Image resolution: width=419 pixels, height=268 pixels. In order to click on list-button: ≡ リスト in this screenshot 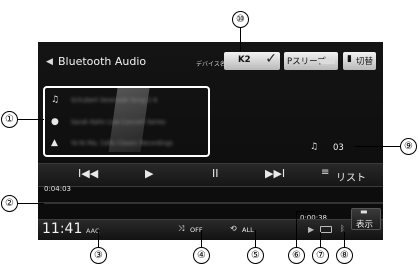, I will do `click(350, 175)`.